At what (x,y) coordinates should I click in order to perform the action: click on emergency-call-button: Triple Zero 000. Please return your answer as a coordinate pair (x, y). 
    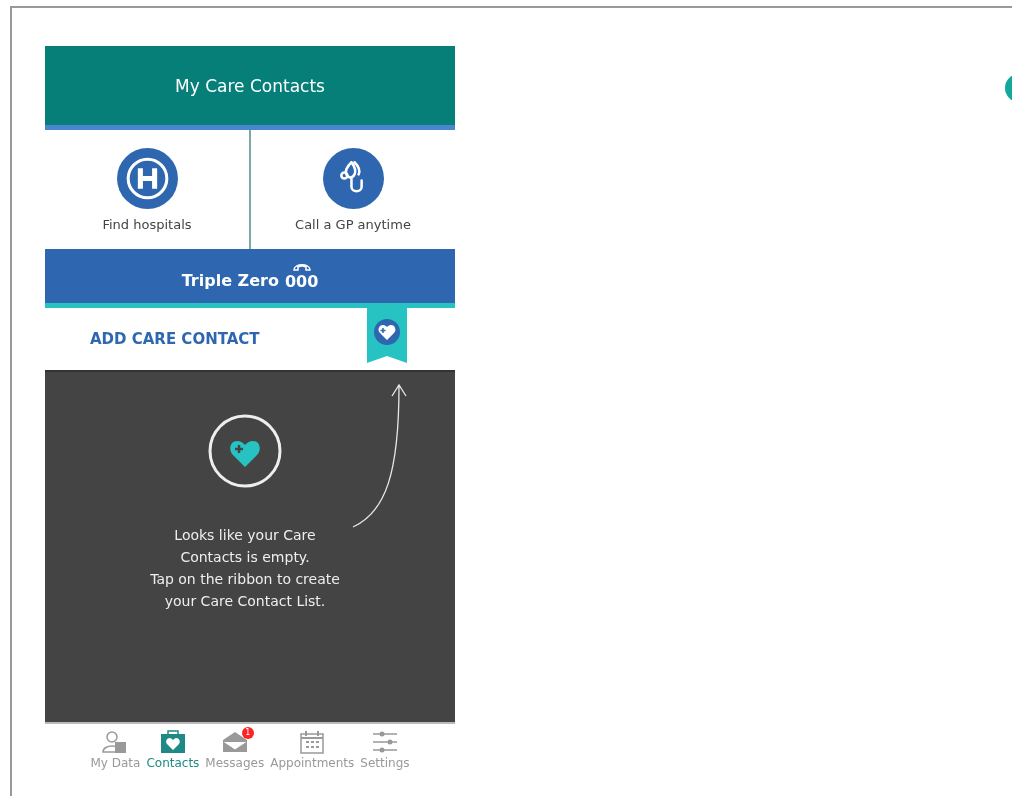
    Looking at the image, I should click on (250, 278).